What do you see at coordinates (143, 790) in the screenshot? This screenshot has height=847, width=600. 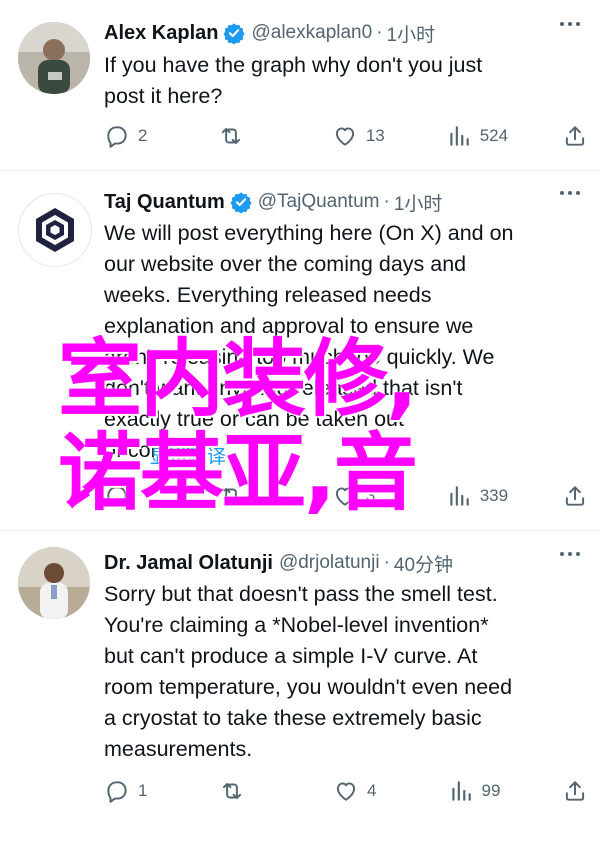 I see `reply-count: 1` at bounding box center [143, 790].